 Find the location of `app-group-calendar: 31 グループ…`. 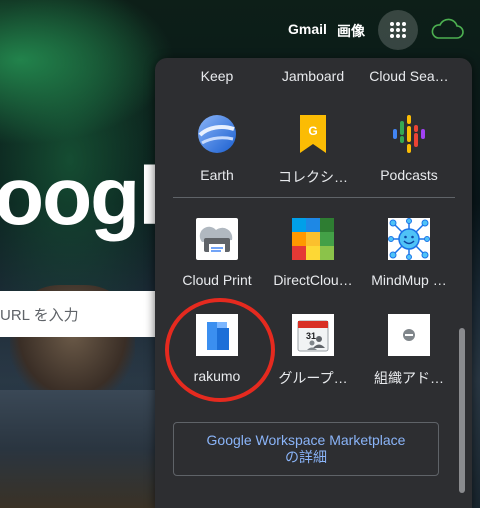

app-group-calendar: 31 グループ… is located at coordinates (313, 351).